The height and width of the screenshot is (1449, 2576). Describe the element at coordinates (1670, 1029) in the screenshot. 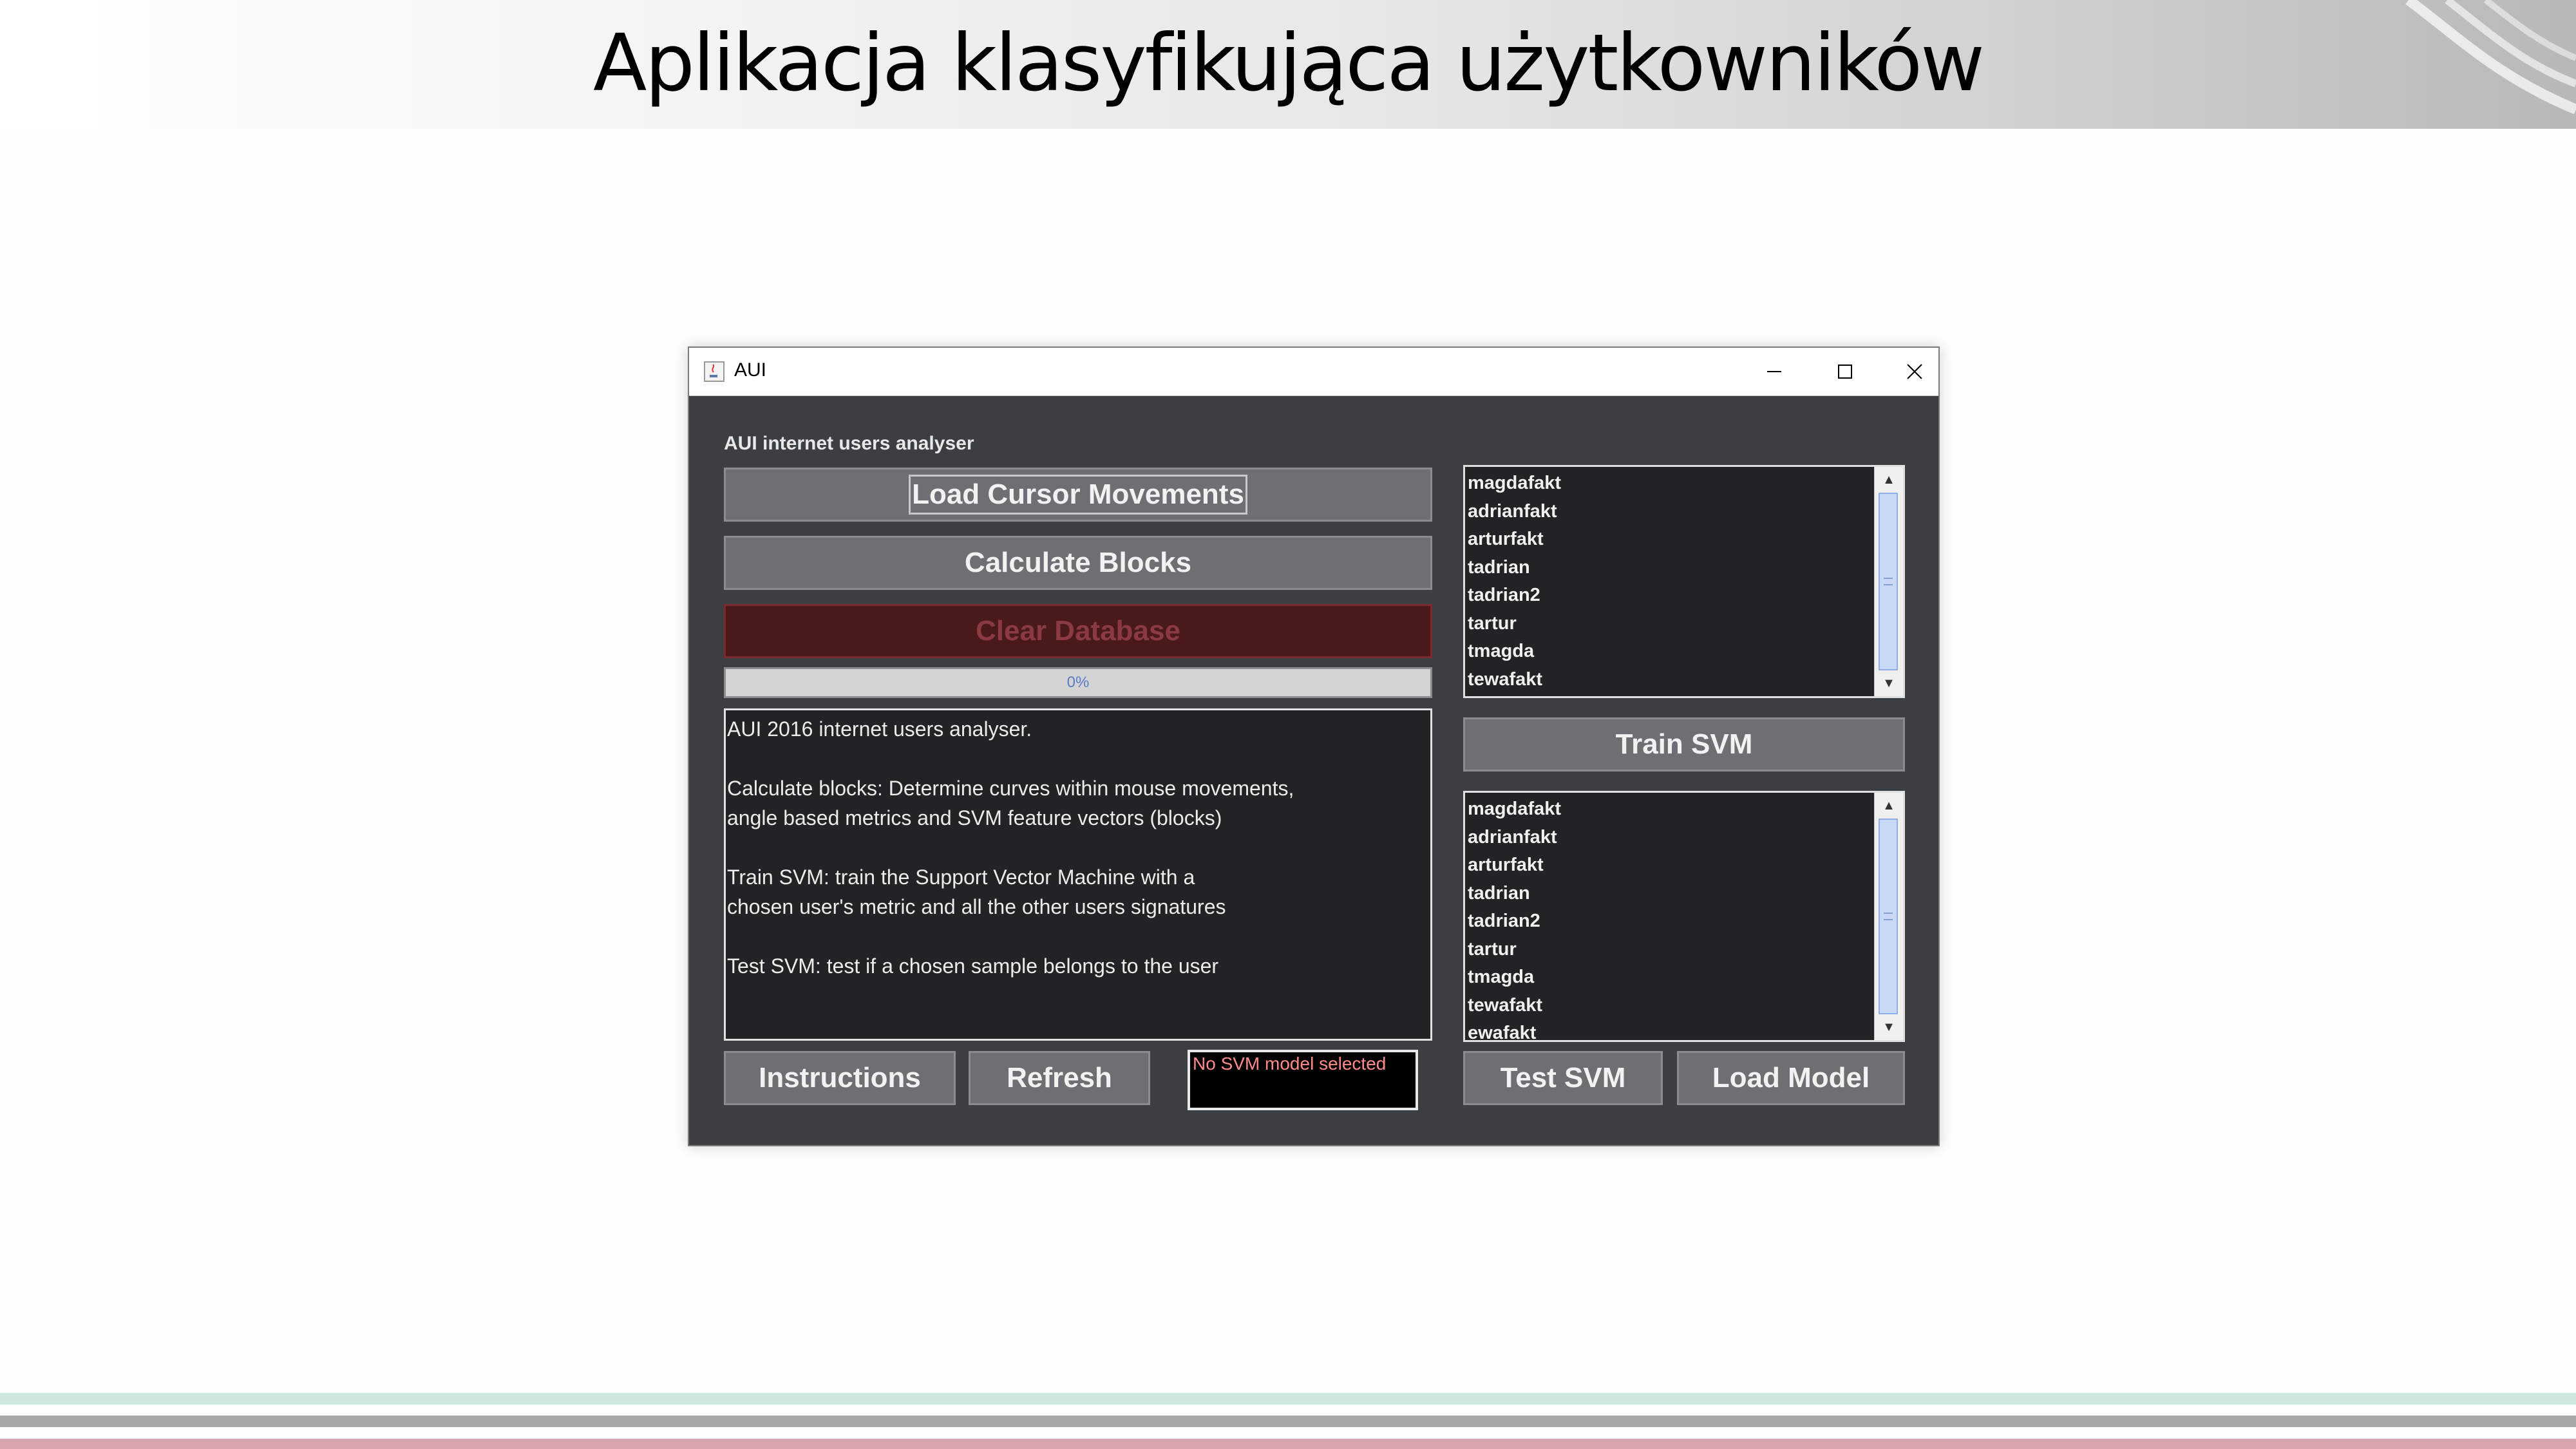

I see `list-item: ewafakt` at that location.